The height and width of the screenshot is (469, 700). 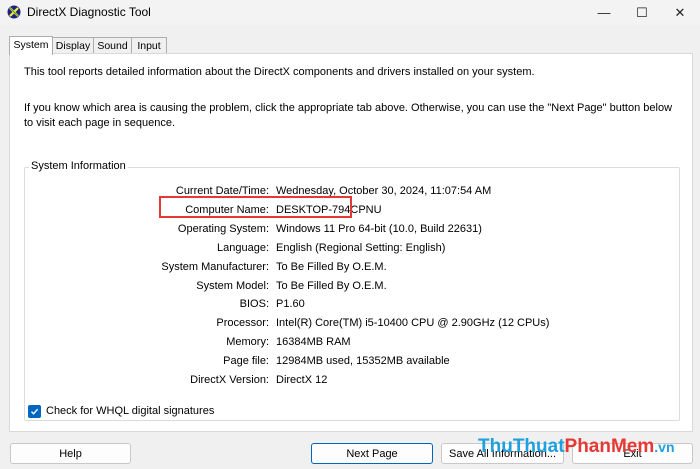 What do you see at coordinates (361, 248) in the screenshot?
I see `info-value: English (Regional Setting: English)` at bounding box center [361, 248].